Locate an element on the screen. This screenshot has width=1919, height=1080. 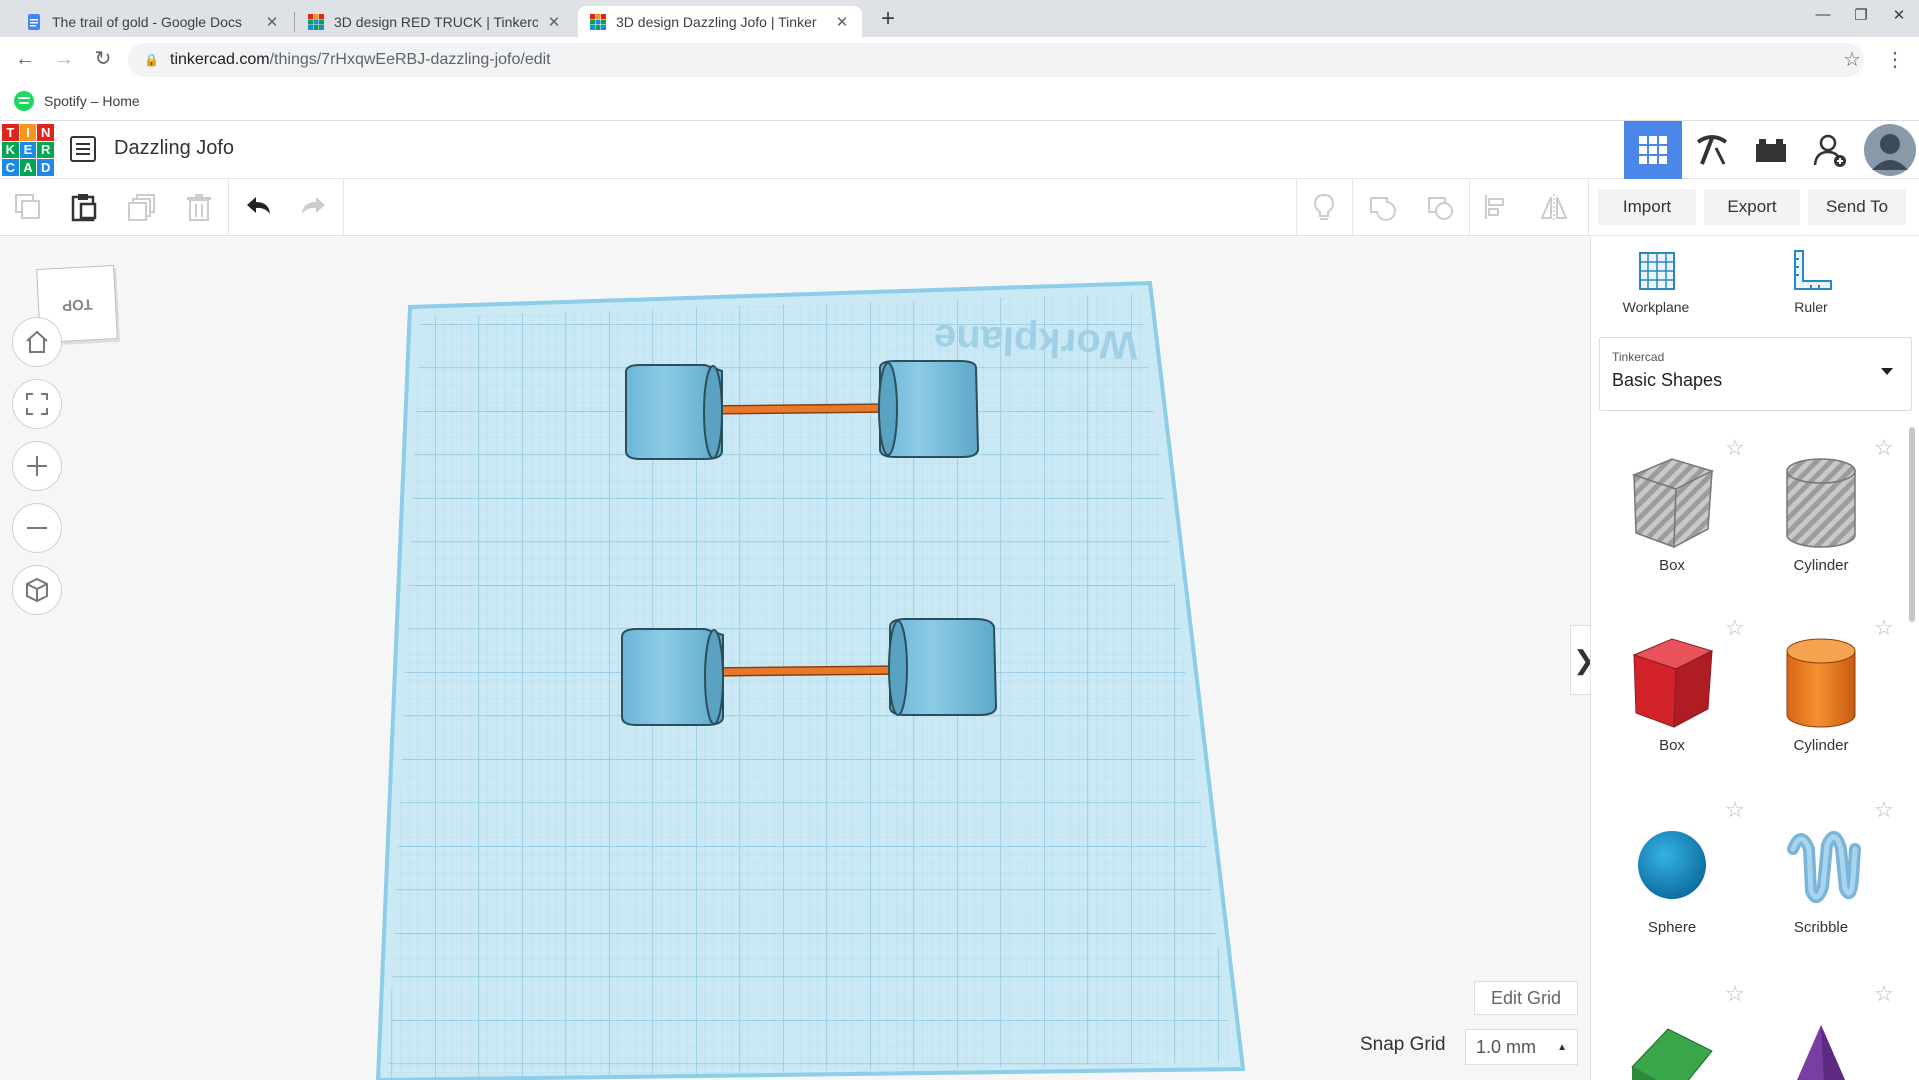
send-to-button: Send To is located at coordinates (1857, 207).